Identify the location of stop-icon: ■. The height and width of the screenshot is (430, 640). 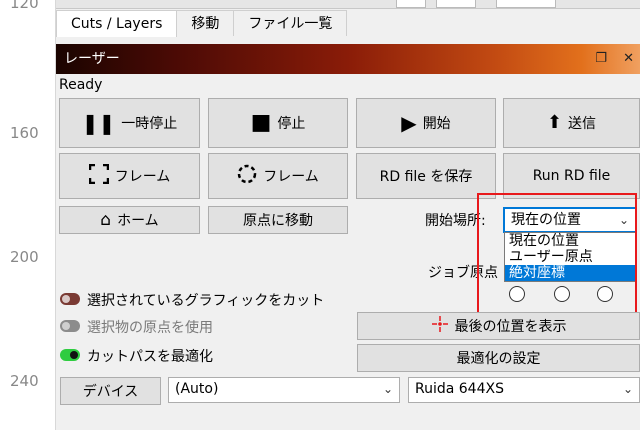
(261, 122).